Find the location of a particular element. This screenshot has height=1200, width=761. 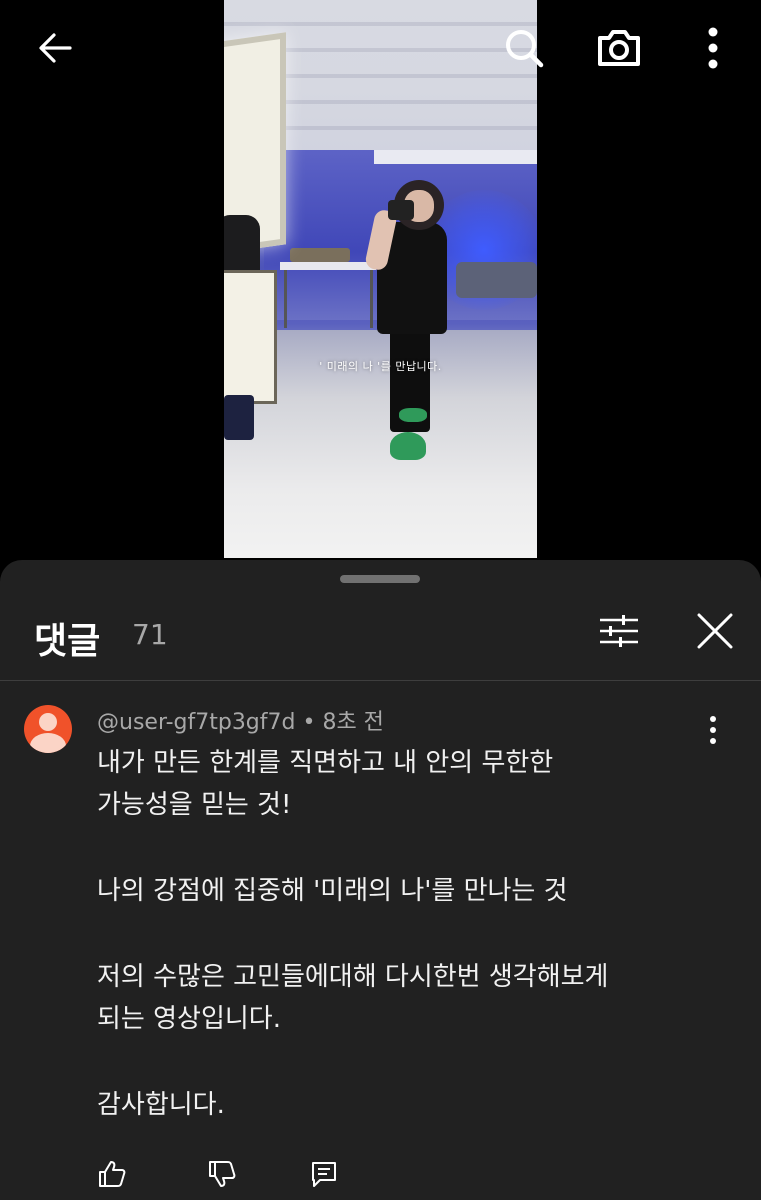

video-camera is located at coordinates (401, 210).